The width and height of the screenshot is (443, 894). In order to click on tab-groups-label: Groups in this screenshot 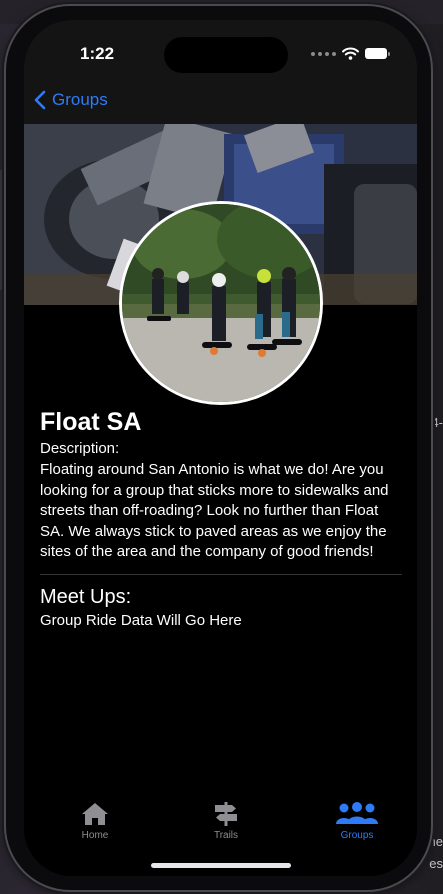, I will do `click(357, 835)`.